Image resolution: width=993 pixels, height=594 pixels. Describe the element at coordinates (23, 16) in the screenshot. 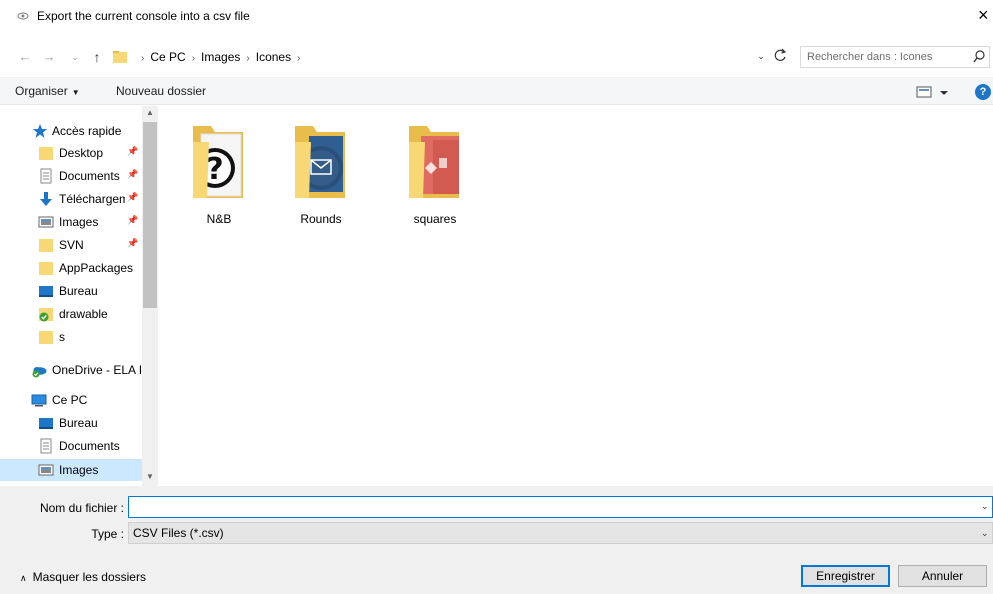

I see `app-eye-icon` at that location.